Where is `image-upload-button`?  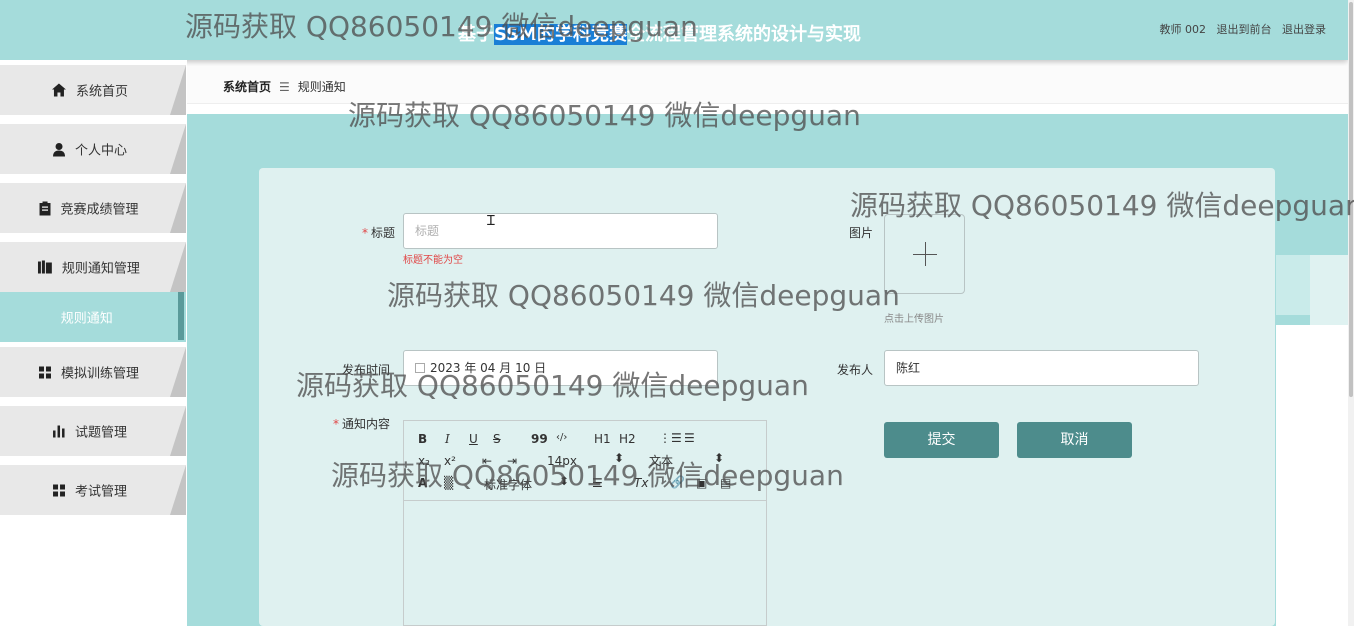
image-upload-button is located at coordinates (924, 254).